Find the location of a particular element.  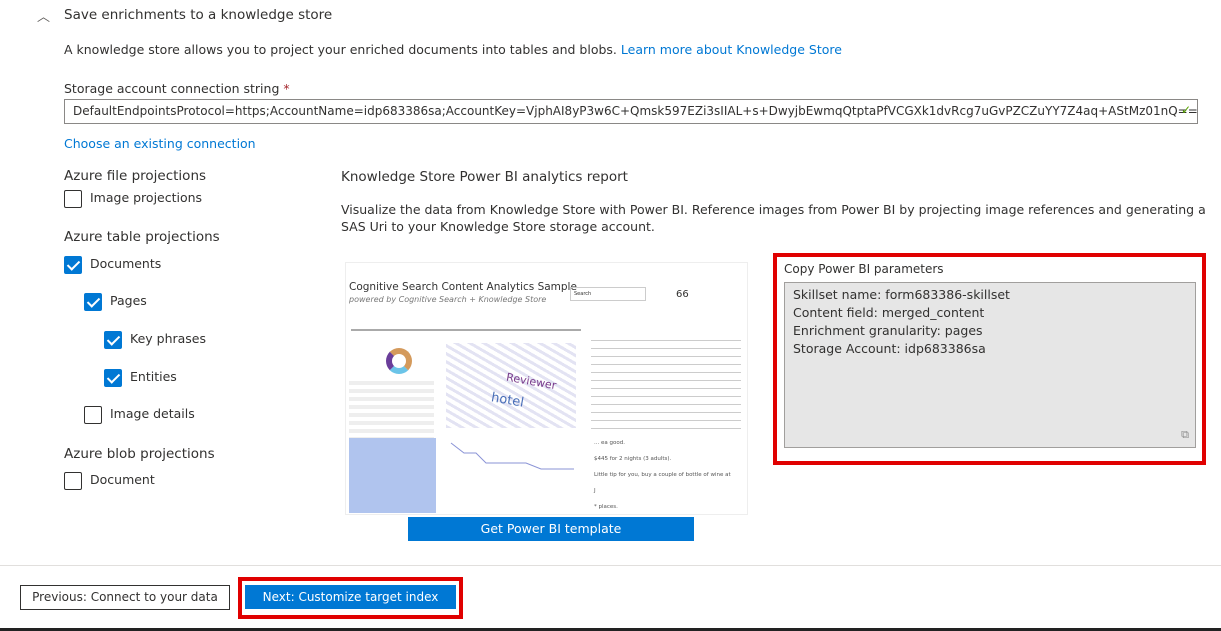

choose-existing-connection-link: Choose an existing connection is located at coordinates (160, 143).